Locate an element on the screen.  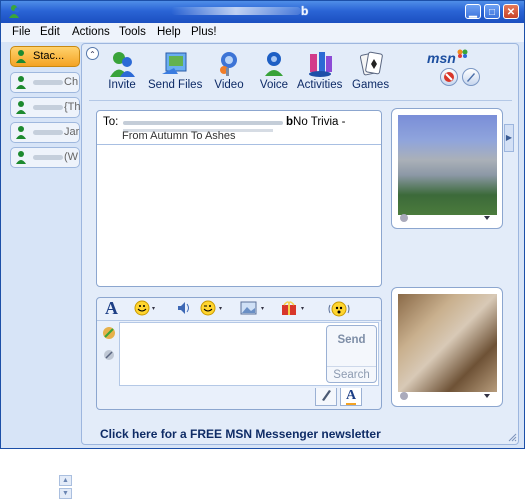
resize-grip-icon is located at coordinates (512, 437).